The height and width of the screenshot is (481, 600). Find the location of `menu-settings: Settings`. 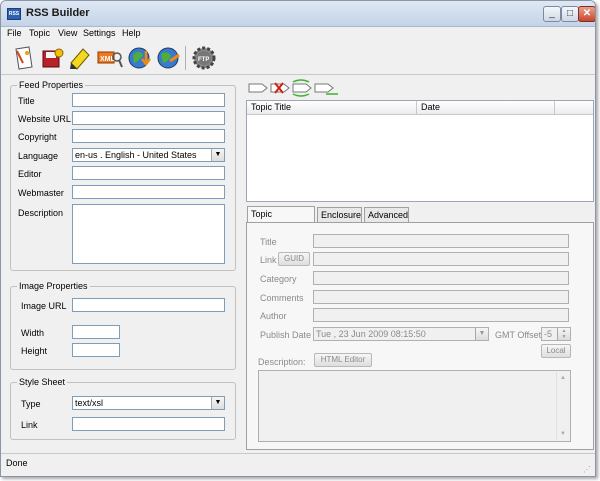

menu-settings: Settings is located at coordinates (99, 33).